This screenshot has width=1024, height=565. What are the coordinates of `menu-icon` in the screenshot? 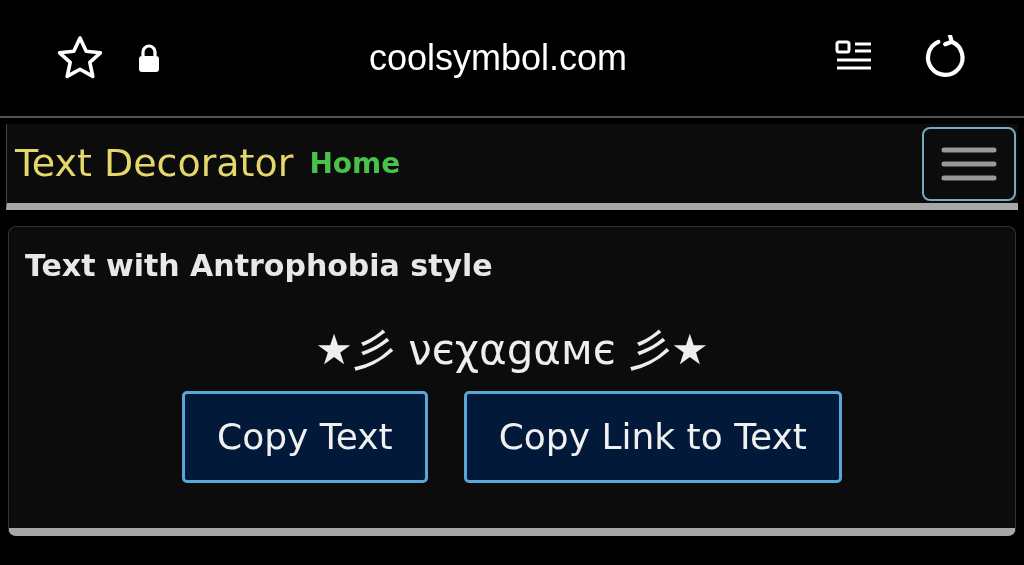 It's located at (969, 163).